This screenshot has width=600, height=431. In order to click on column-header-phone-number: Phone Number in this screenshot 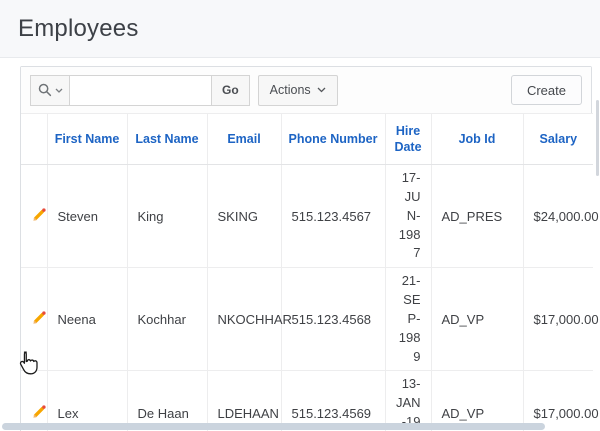, I will do `click(332, 139)`.